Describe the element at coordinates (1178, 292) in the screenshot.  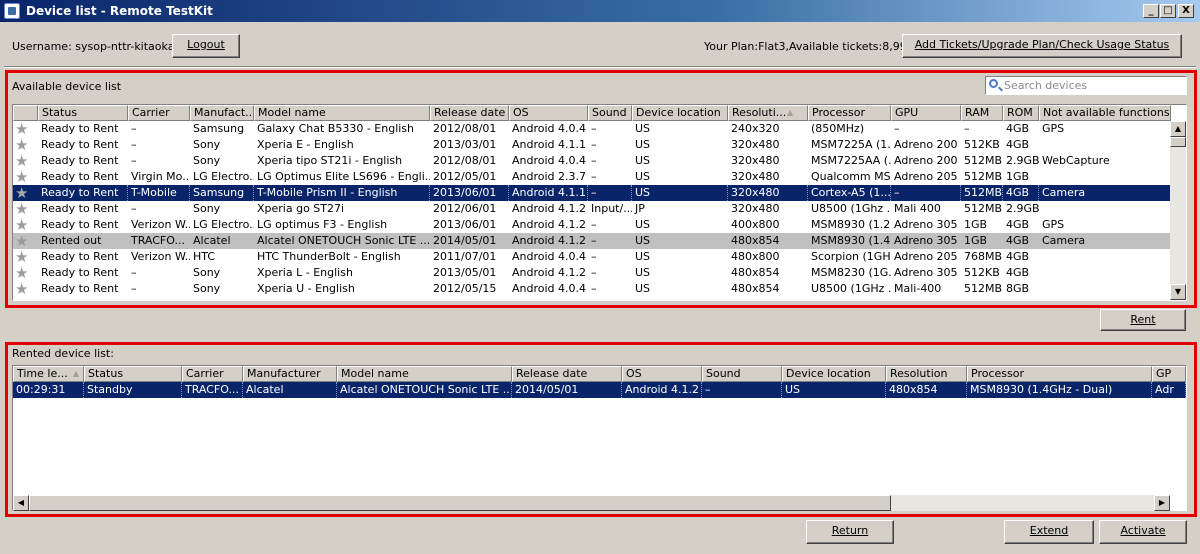
I see `scroll-down-arrow-icon: ▼` at that location.